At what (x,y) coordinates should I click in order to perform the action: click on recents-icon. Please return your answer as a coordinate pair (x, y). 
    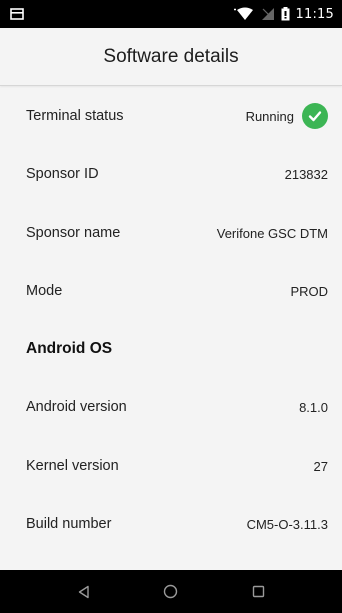
    Looking at the image, I should click on (258, 592).